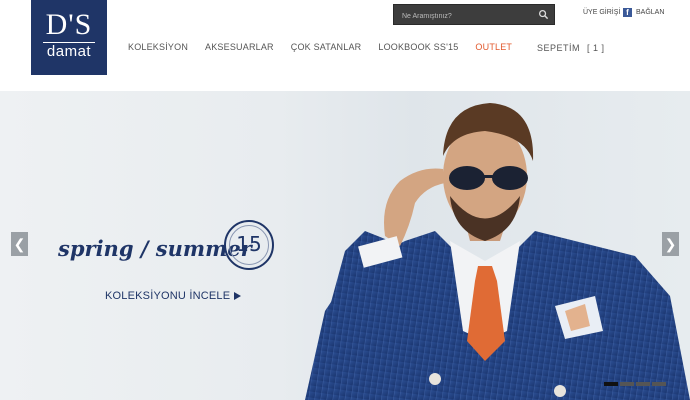  I want to click on search-box, so click(474, 15).